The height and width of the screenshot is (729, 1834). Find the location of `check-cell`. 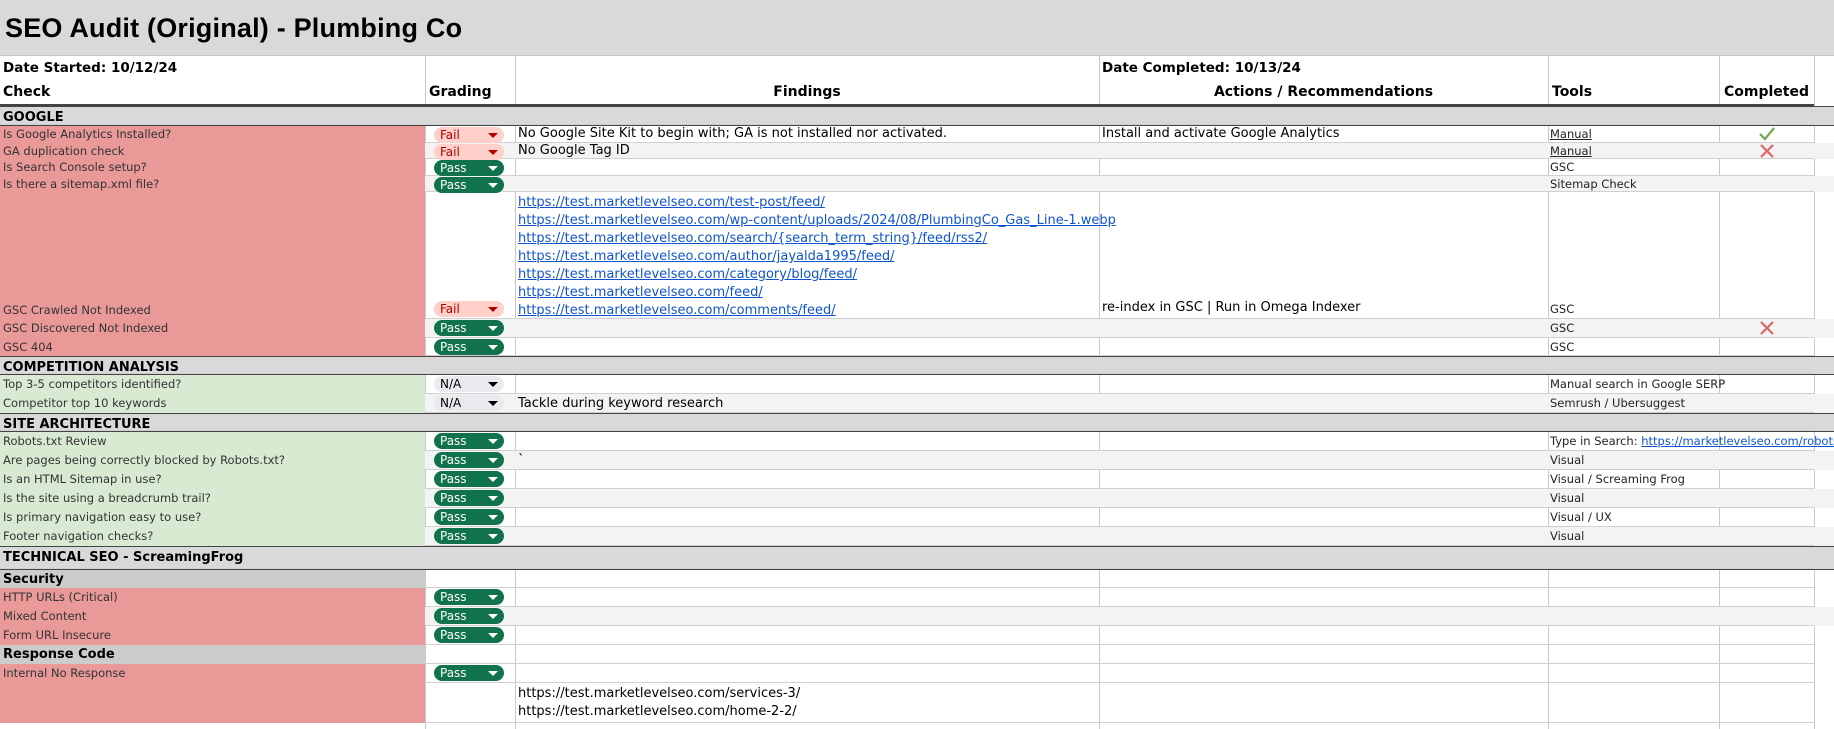

check-cell is located at coordinates (212, 703).